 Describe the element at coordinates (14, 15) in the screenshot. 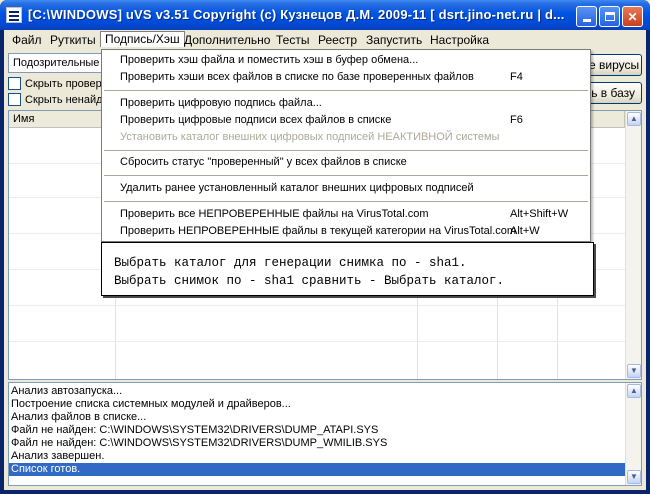

I see `app-icon` at that location.